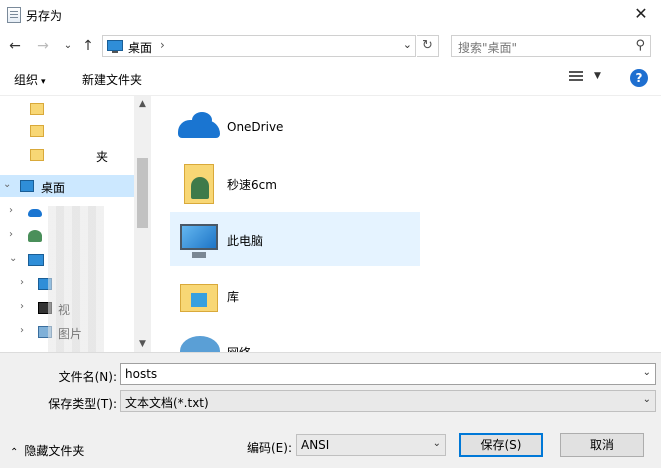 Image resolution: width=661 pixels, height=468 pixels. I want to click on window-title: 另存为, so click(44, 16).